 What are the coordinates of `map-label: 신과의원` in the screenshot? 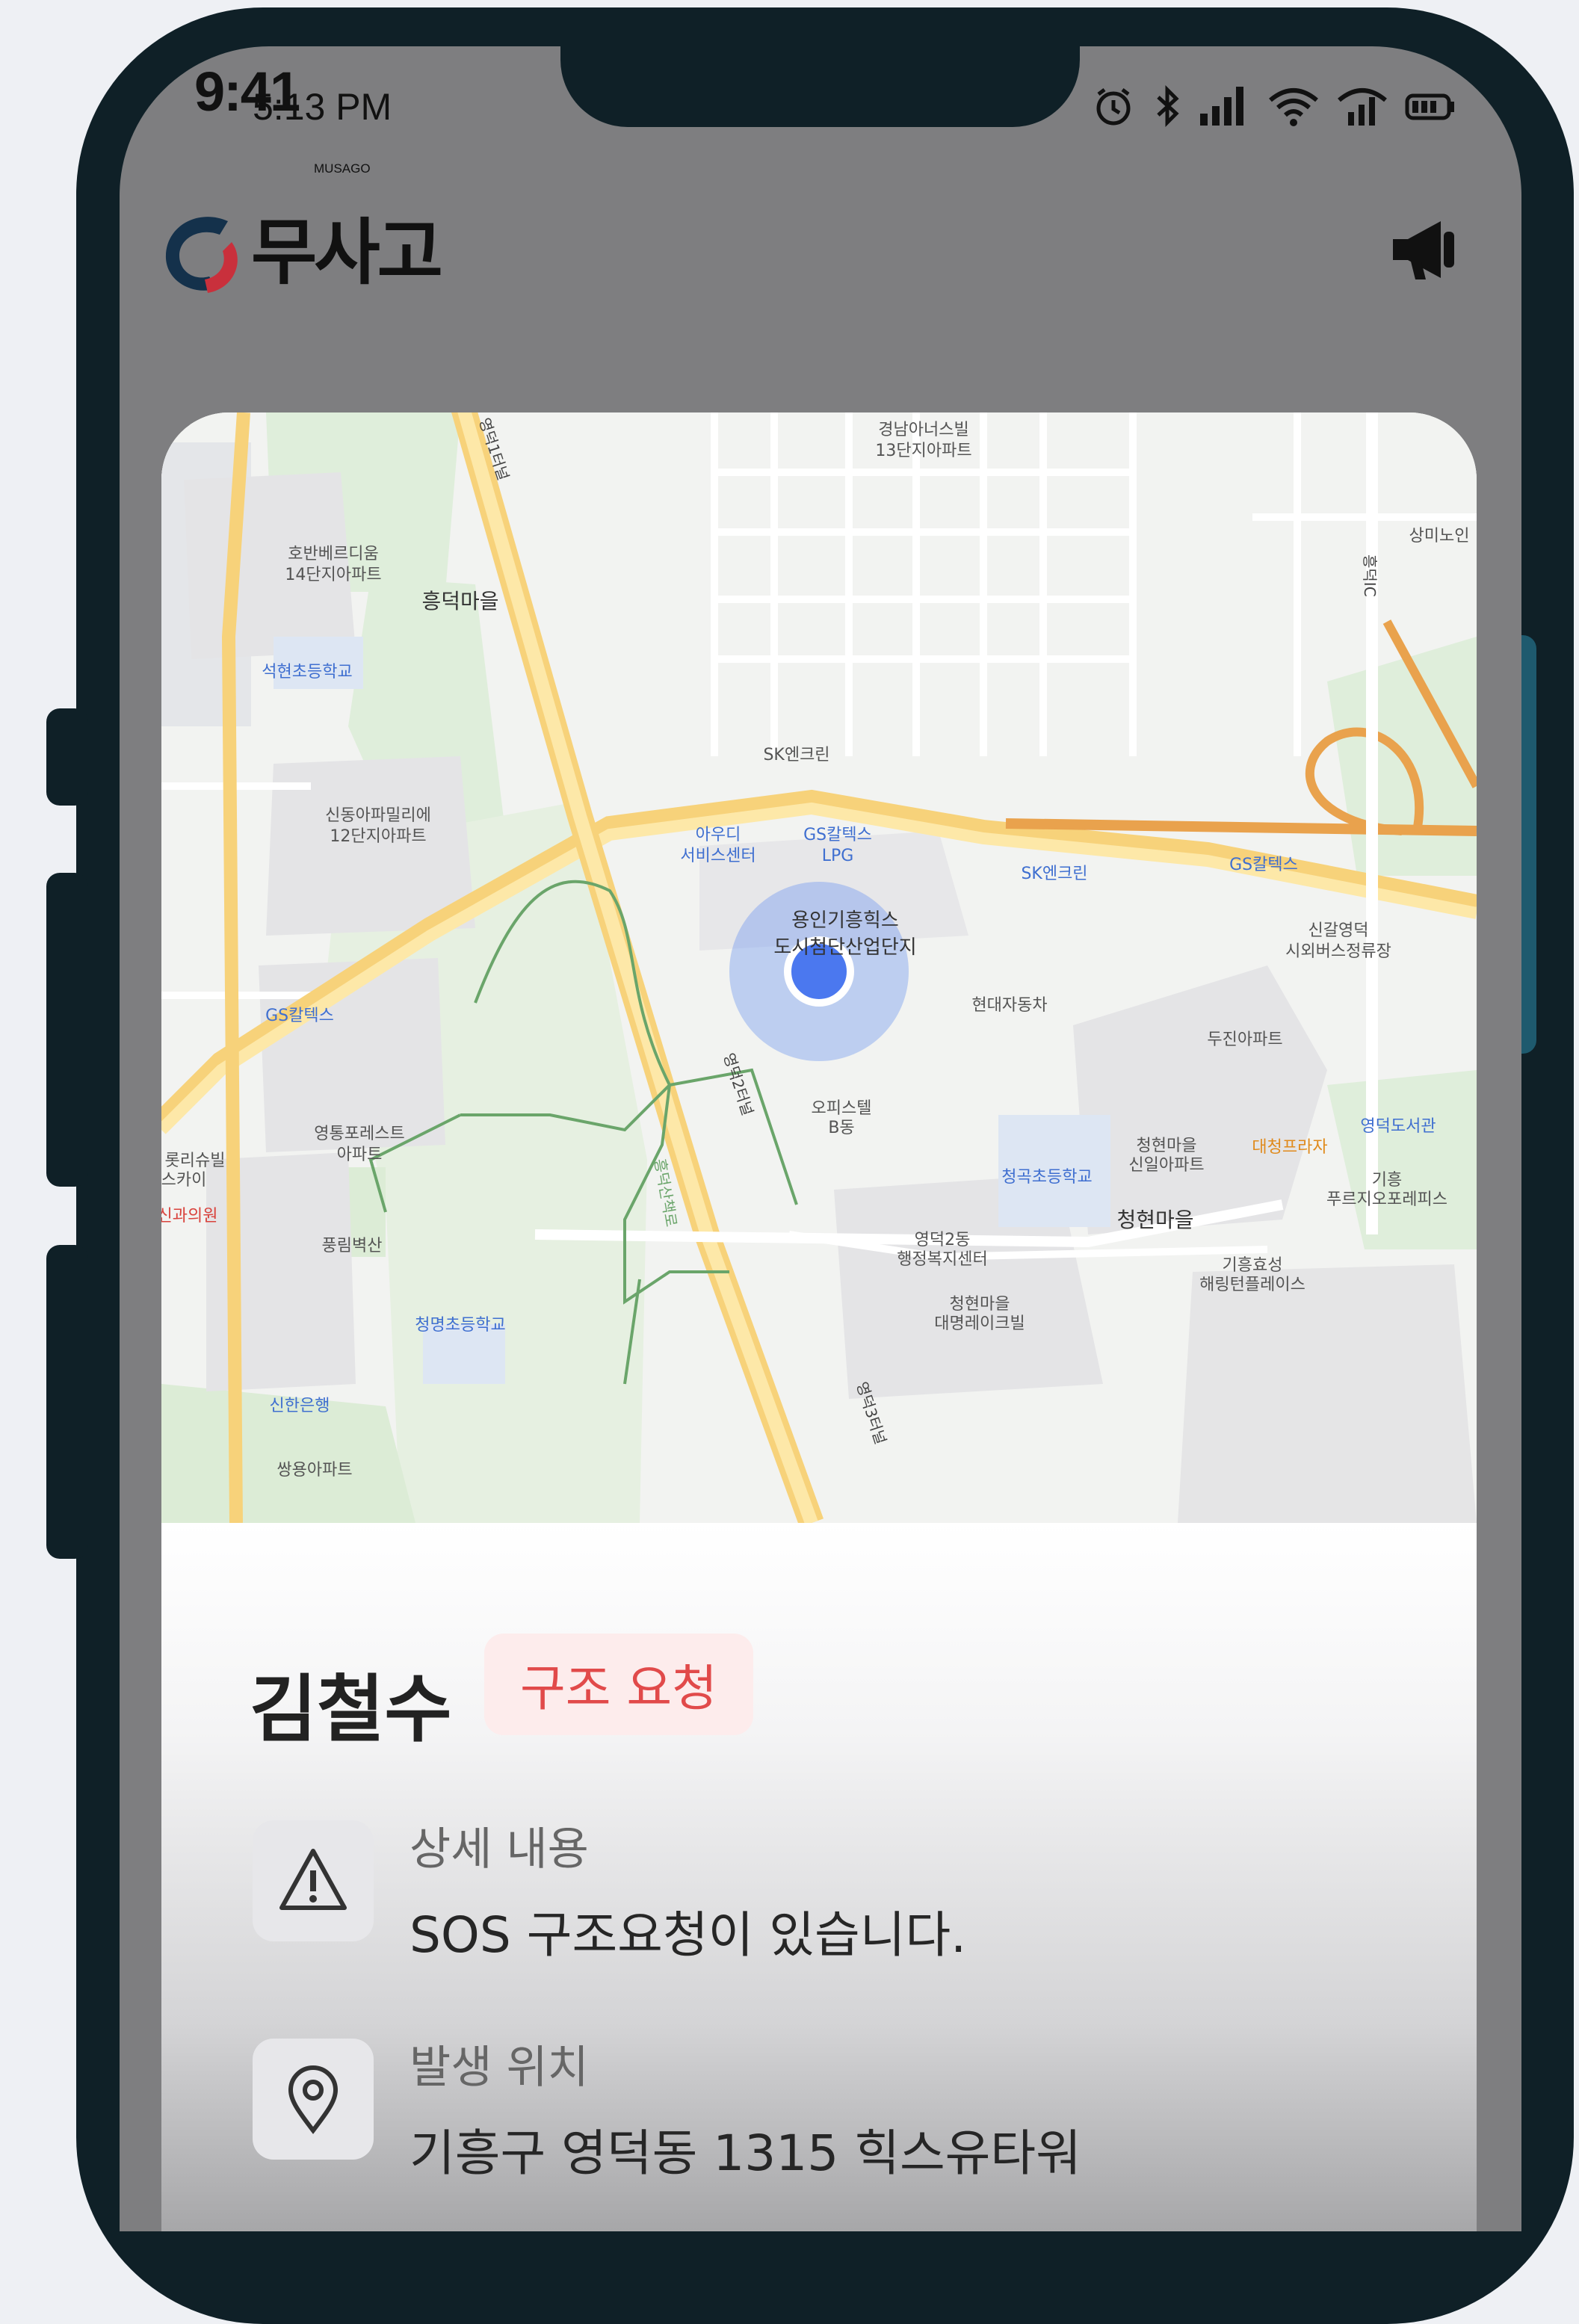 It's located at (189, 1216).